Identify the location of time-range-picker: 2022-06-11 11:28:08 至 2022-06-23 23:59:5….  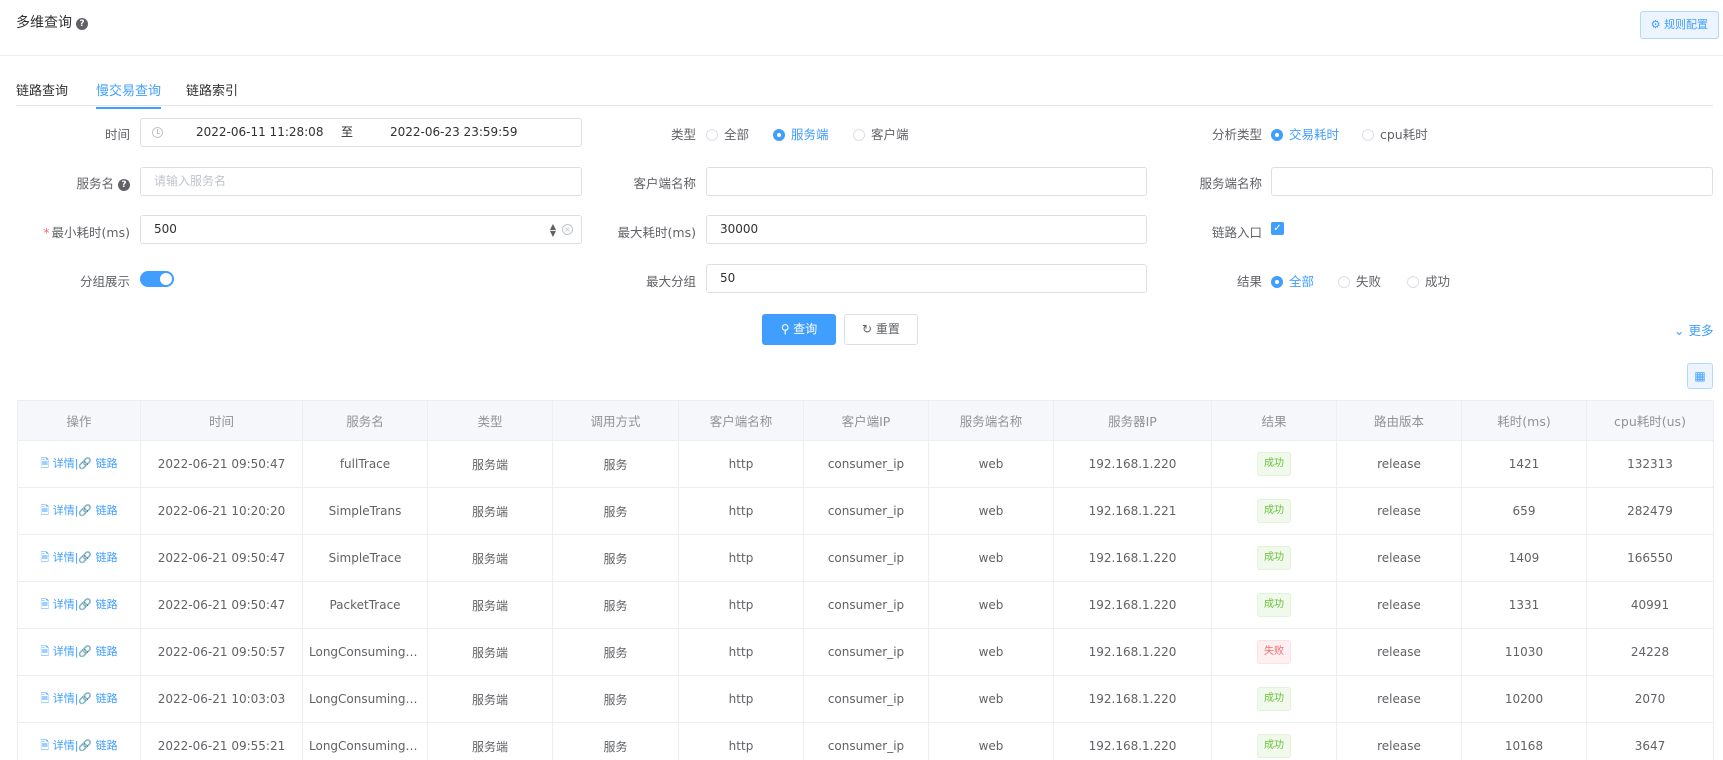
(361, 132).